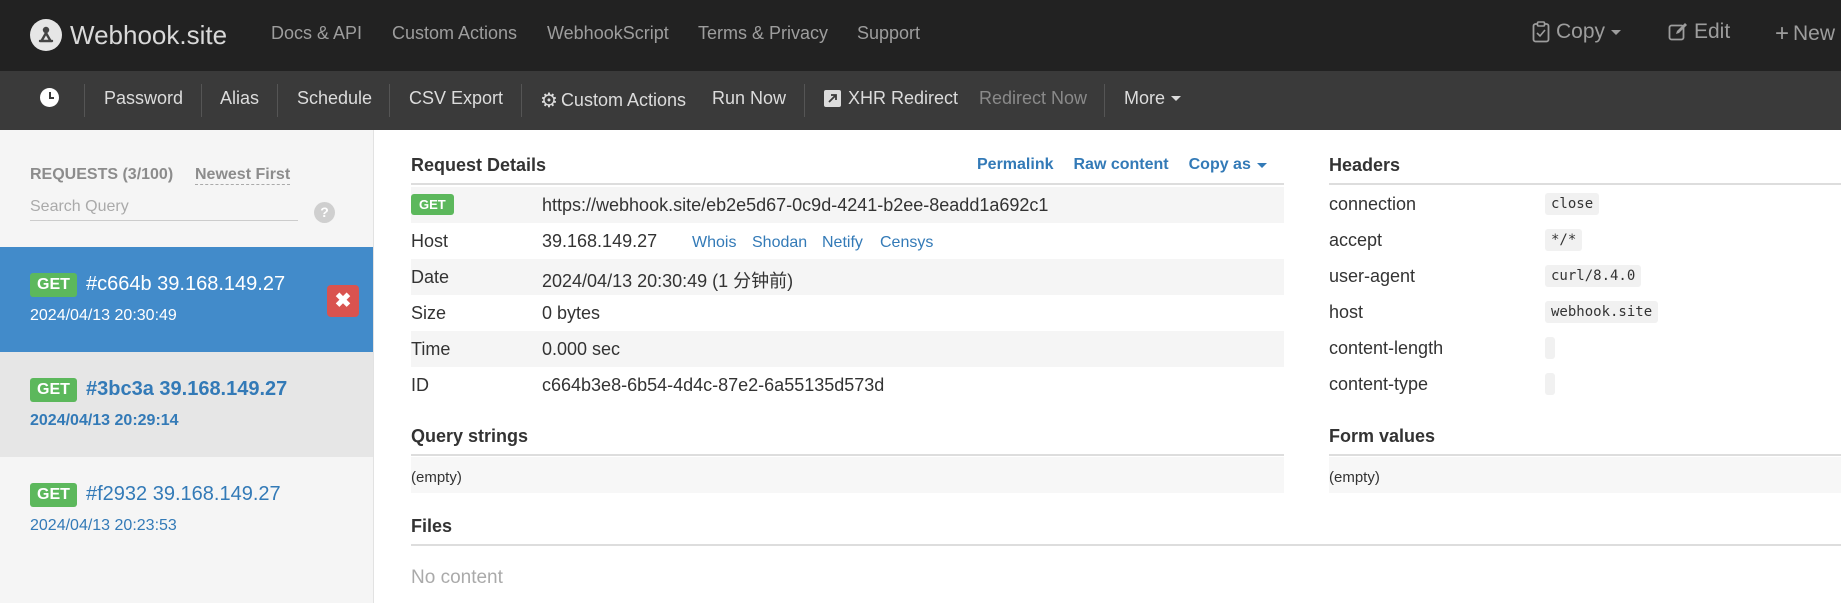 The height and width of the screenshot is (603, 1841). I want to click on query-strings-empty: (empty), so click(436, 477).